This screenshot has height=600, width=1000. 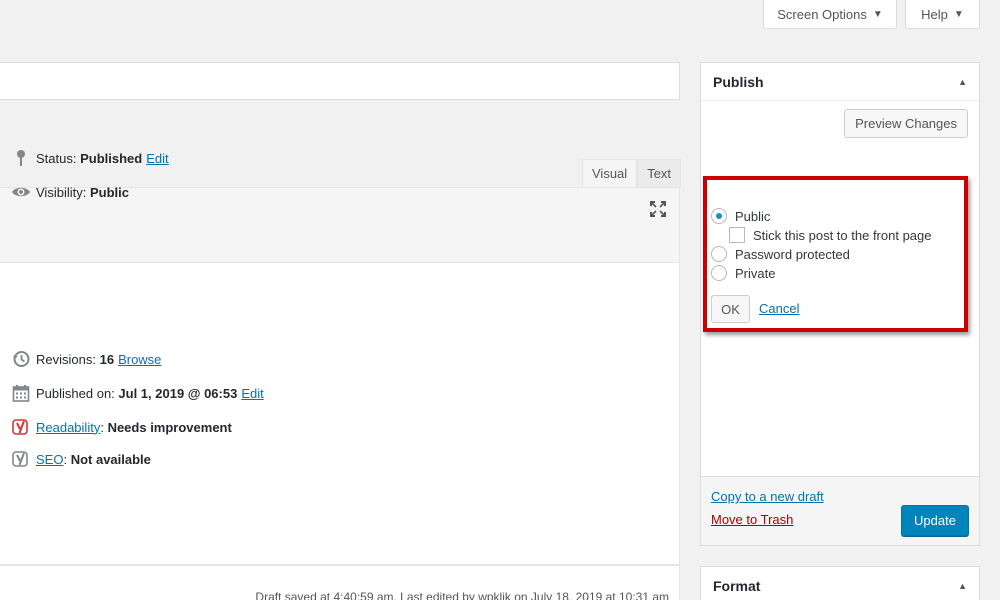 I want to click on preview-changes-button: Preview Changes, so click(x=906, y=123).